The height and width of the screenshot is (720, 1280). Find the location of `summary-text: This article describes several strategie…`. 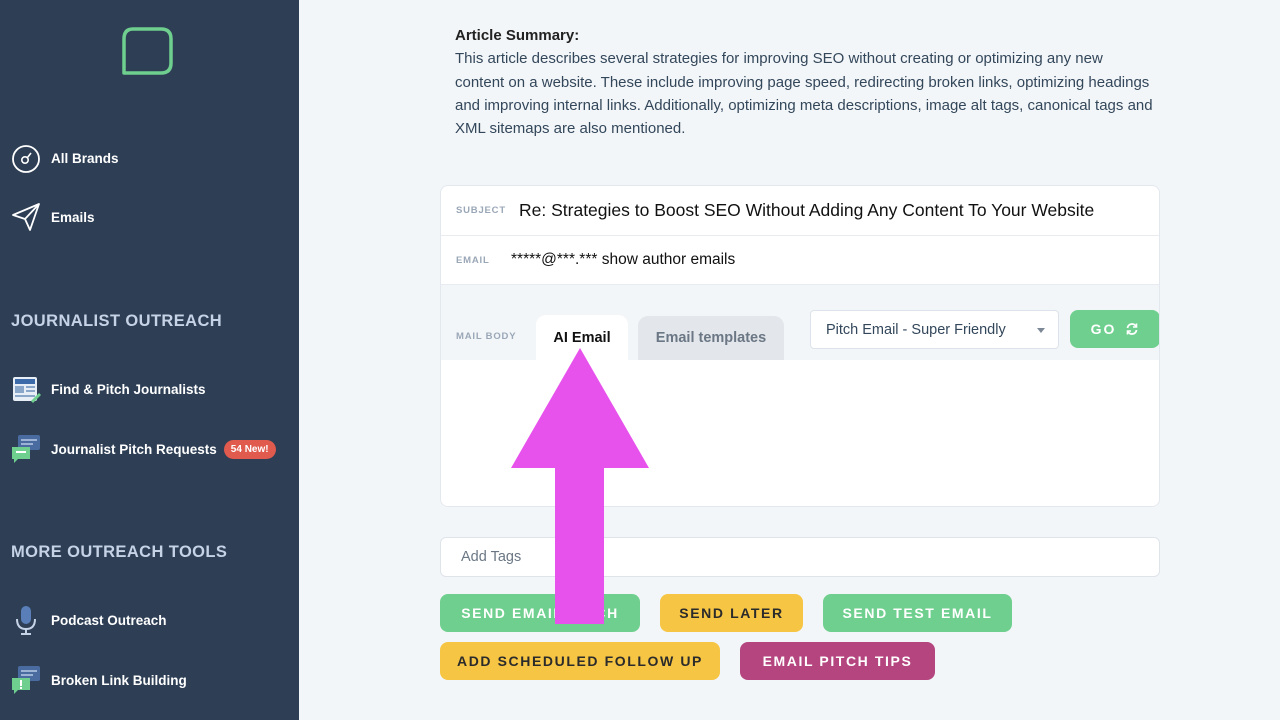

summary-text: This article describes several strategie… is located at coordinates (804, 94).